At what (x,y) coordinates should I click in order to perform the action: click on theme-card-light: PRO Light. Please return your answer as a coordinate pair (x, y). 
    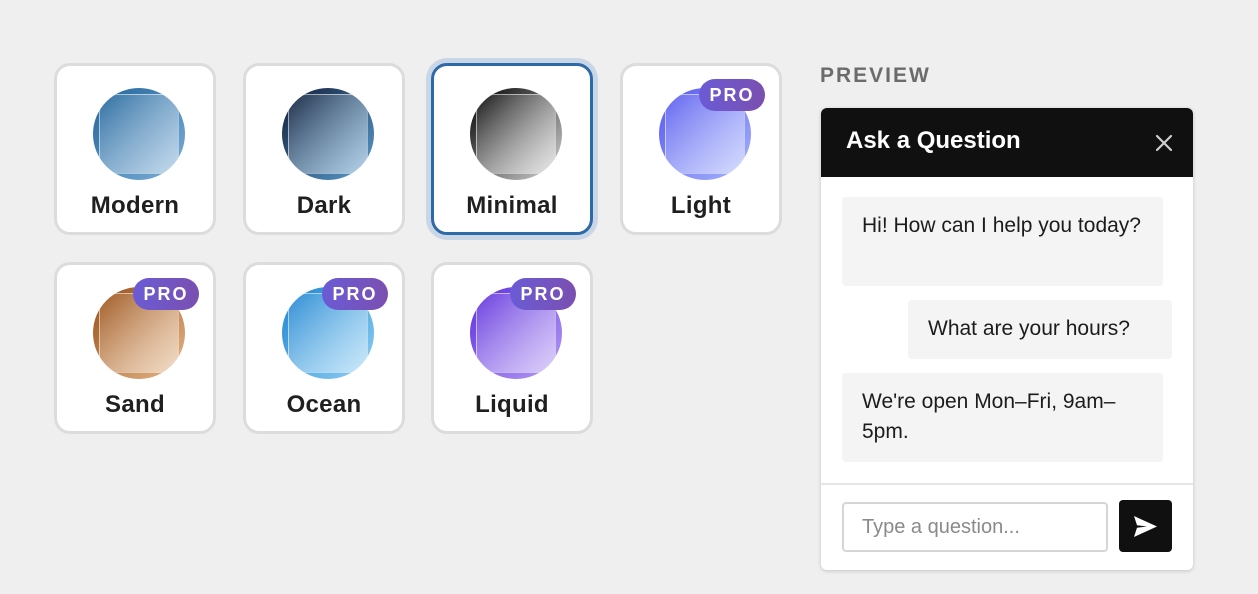
    Looking at the image, I should click on (701, 149).